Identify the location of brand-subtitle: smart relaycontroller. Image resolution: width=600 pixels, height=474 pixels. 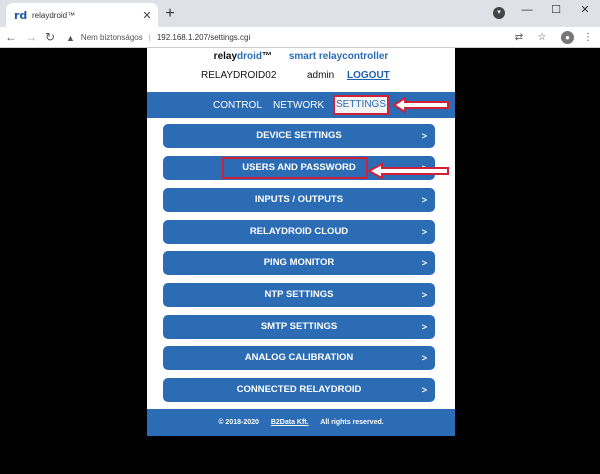
(338, 56).